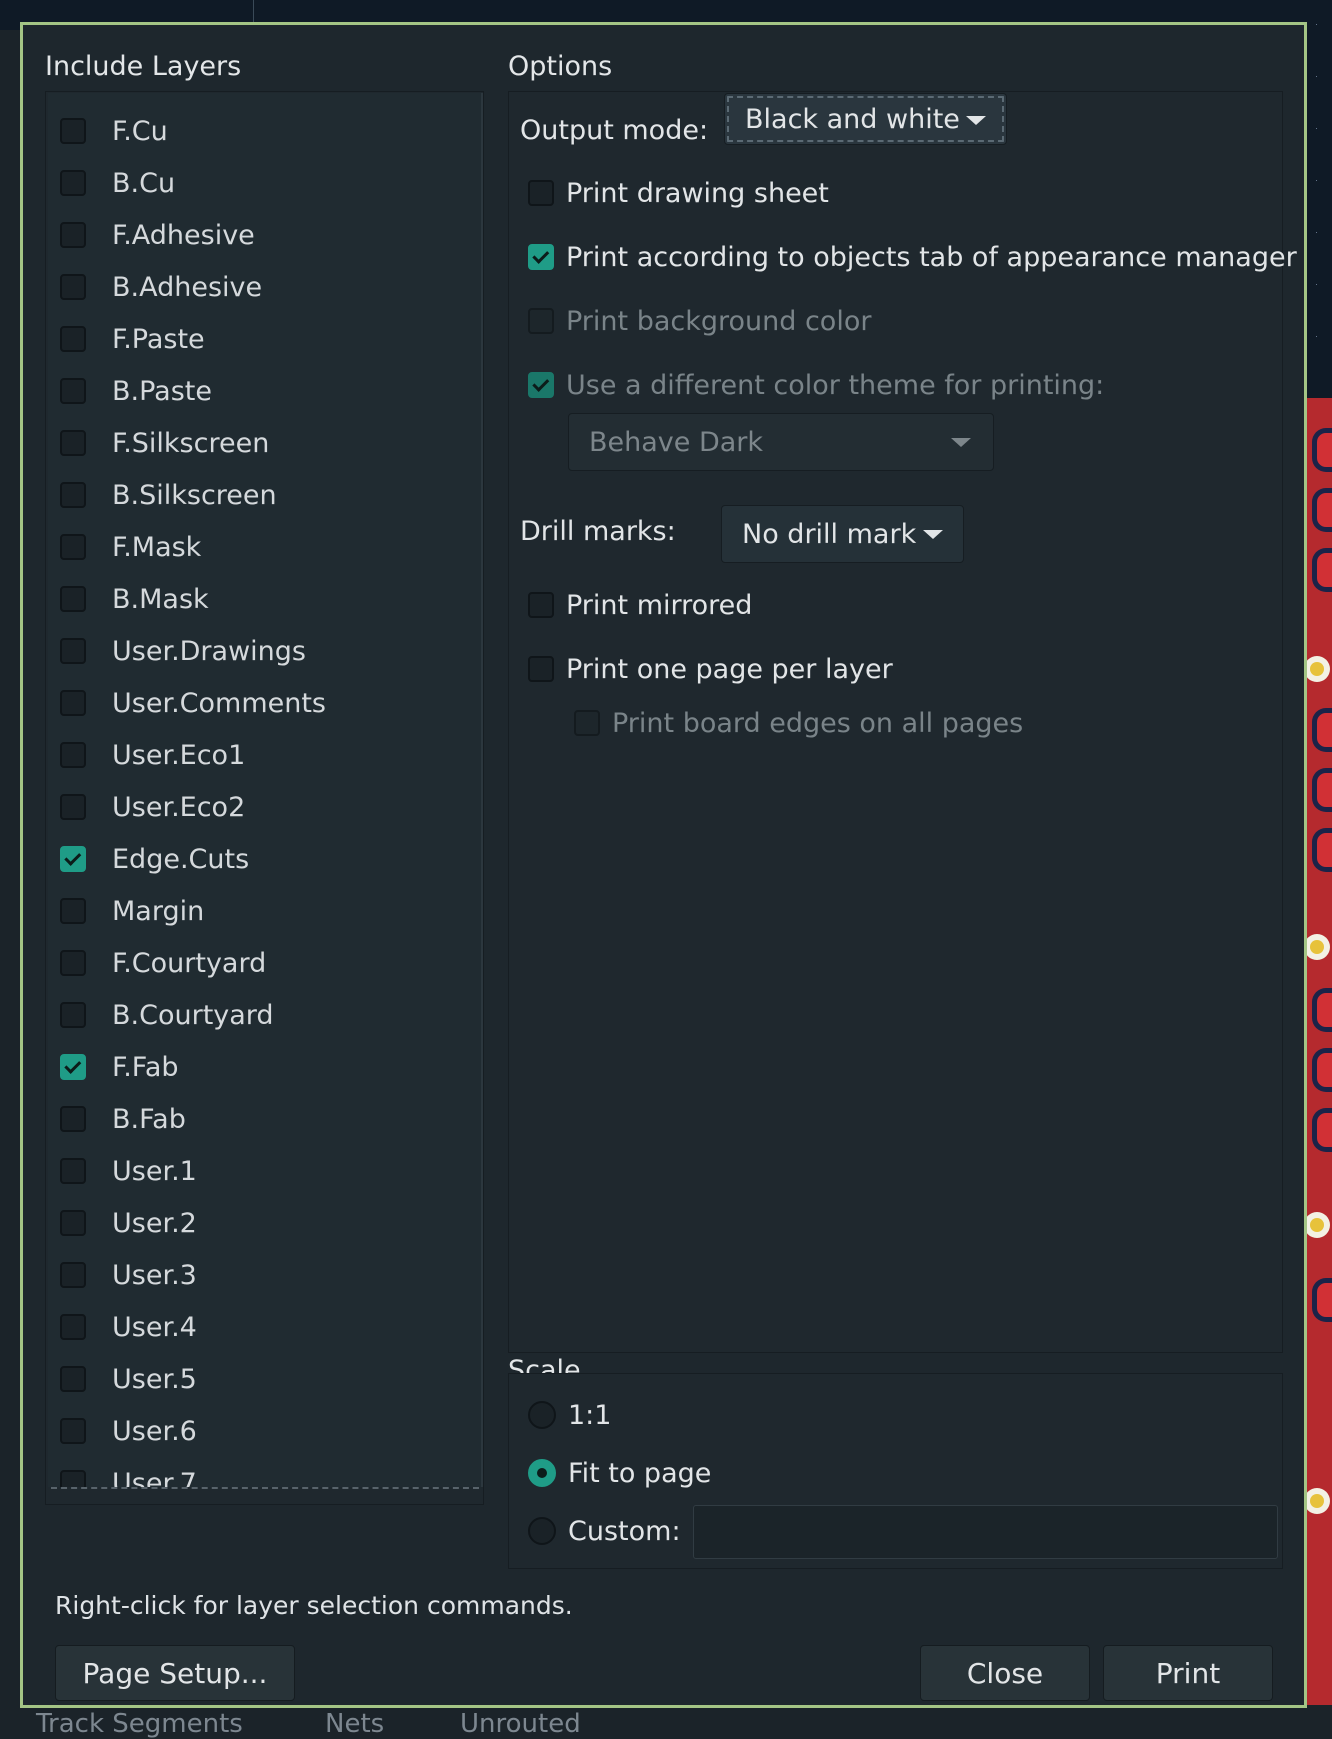  Describe the element at coordinates (541, 193) in the screenshot. I see `print-drawing-sheet-checkbox` at that location.